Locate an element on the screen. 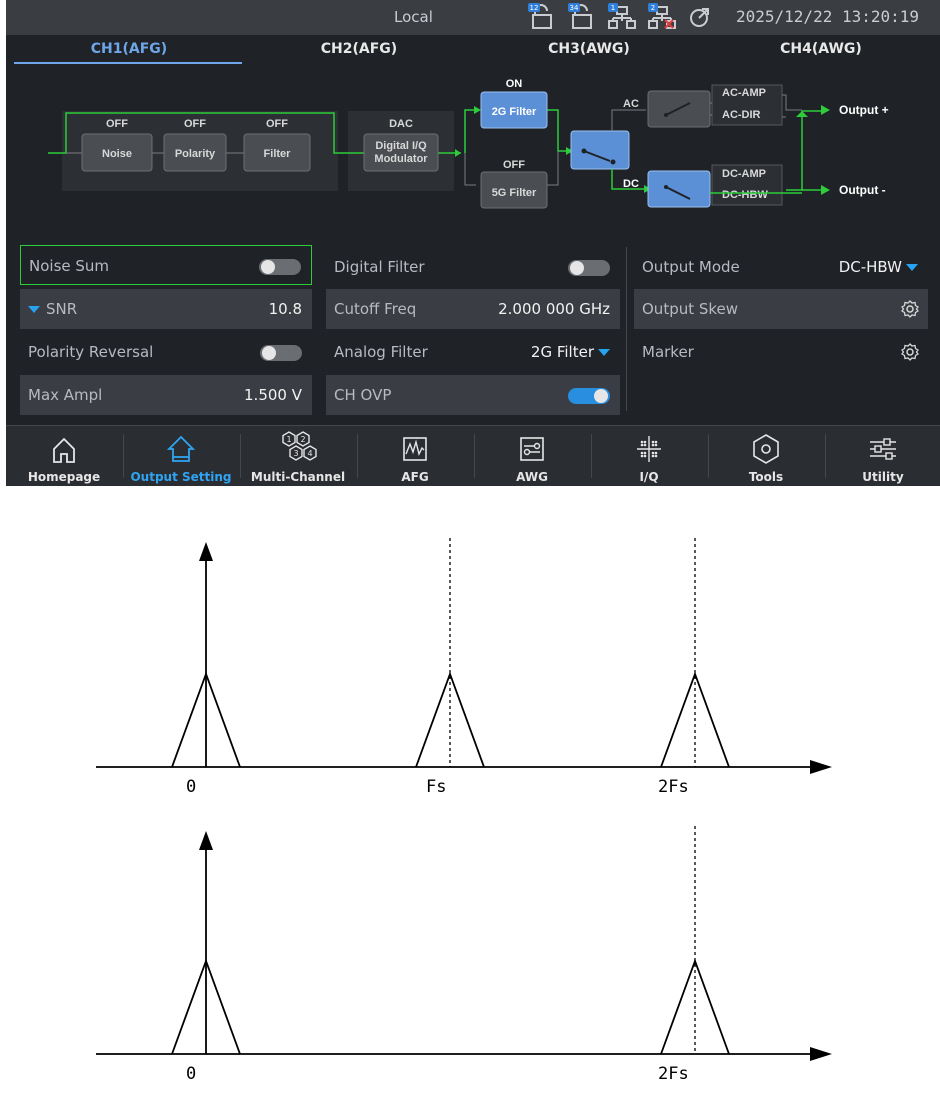 Image resolution: width=940 pixels, height=1096 pixels. marker-label: Marker is located at coordinates (668, 352).